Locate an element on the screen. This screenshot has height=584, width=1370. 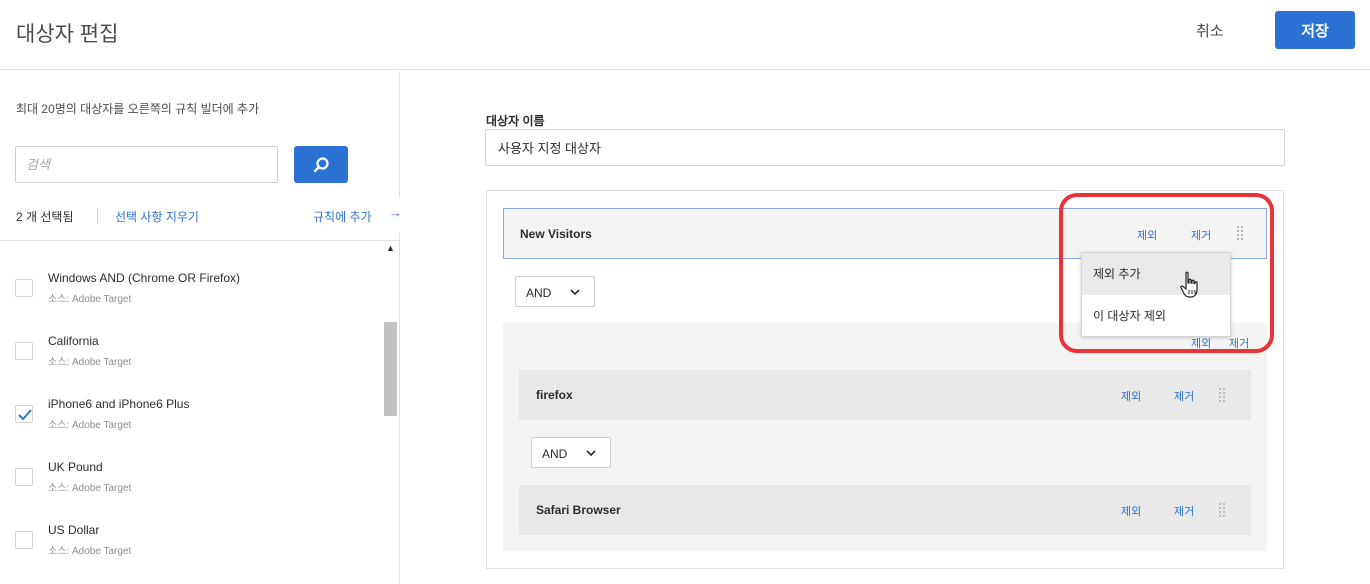
card-title: firefox is located at coordinates (554, 395).